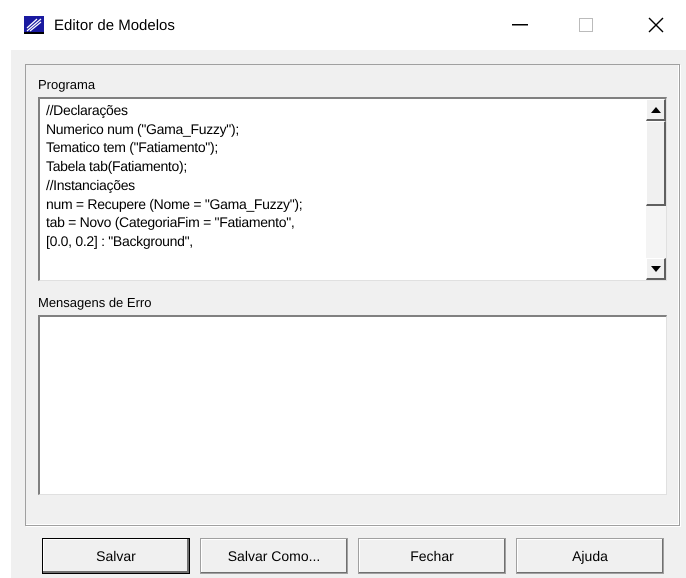  What do you see at coordinates (143, 129) in the screenshot?
I see `code-line: Numerico num ("Gama_Fuzzy");` at bounding box center [143, 129].